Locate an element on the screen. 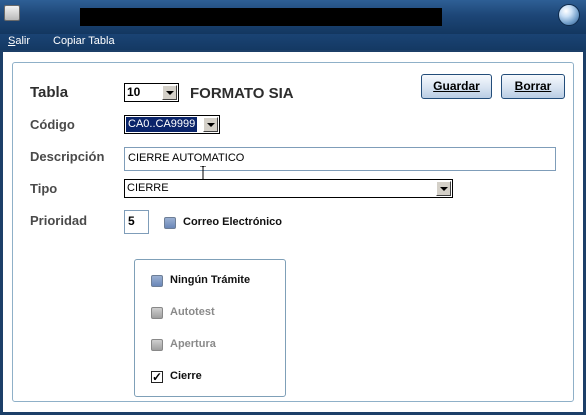 The height and width of the screenshot is (415, 586). apertura-checkbox is located at coordinates (157, 345).